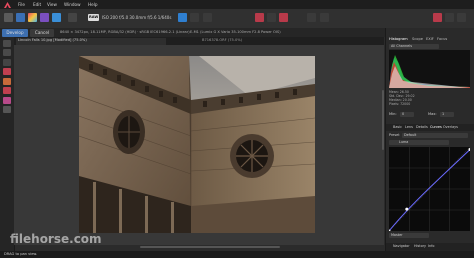  Describe the element at coordinates (93, 4) in the screenshot. I see `menu-help: Help` at that location.